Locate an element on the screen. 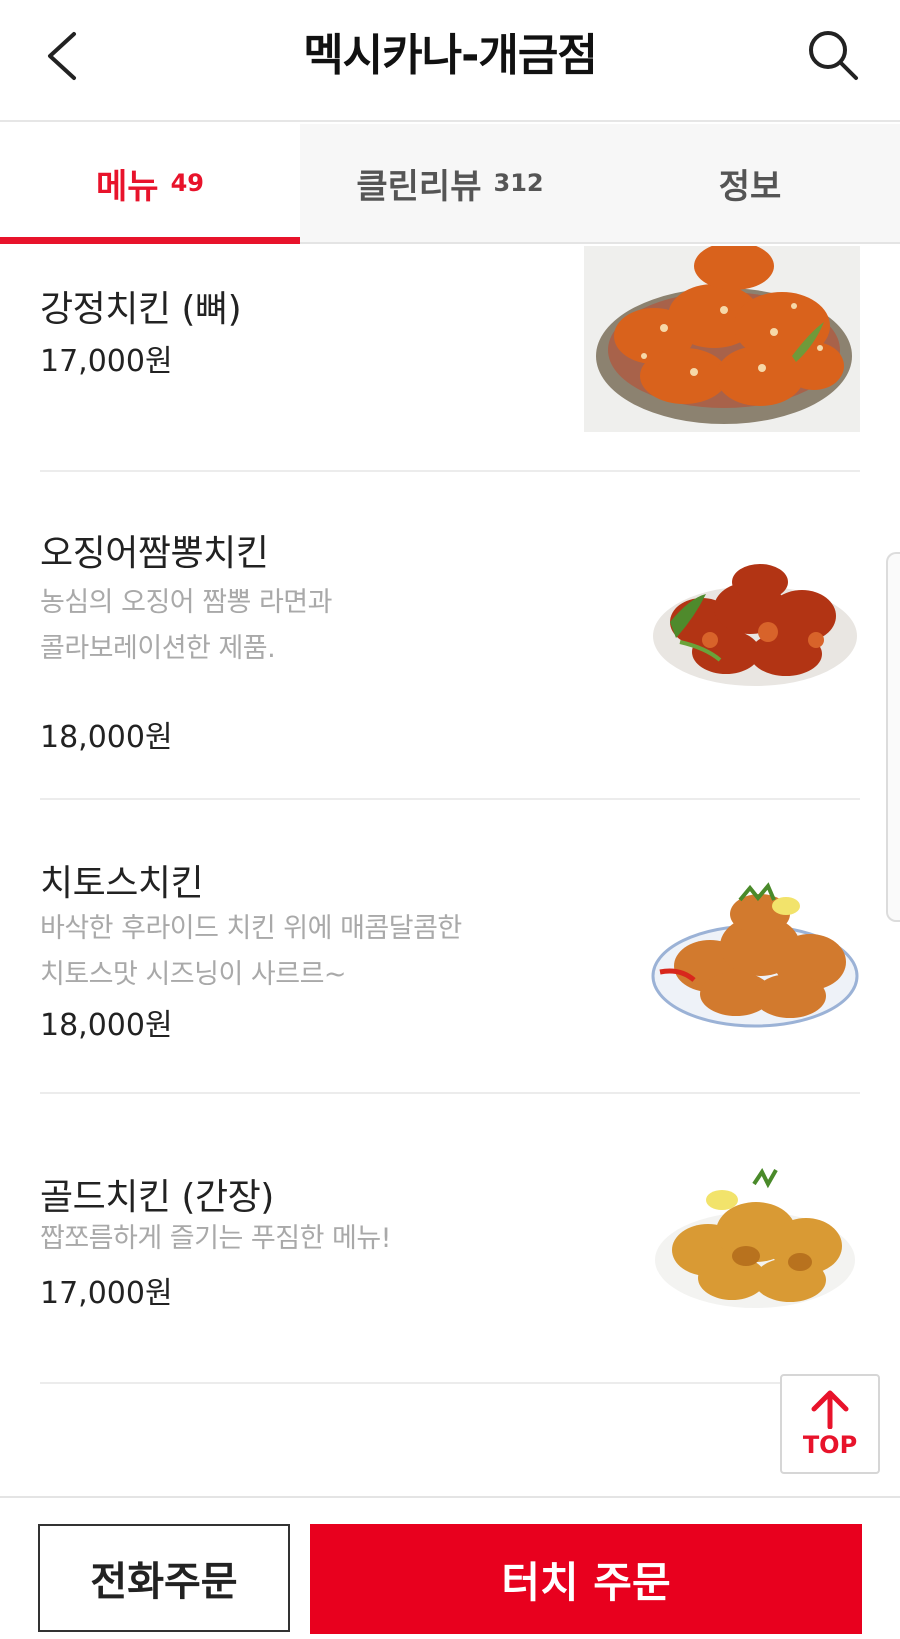 Image resolution: width=900 pixels, height=1639 pixels. store-tabs: 메뉴 49 클린리뷰 312 정보 is located at coordinates (450, 184).